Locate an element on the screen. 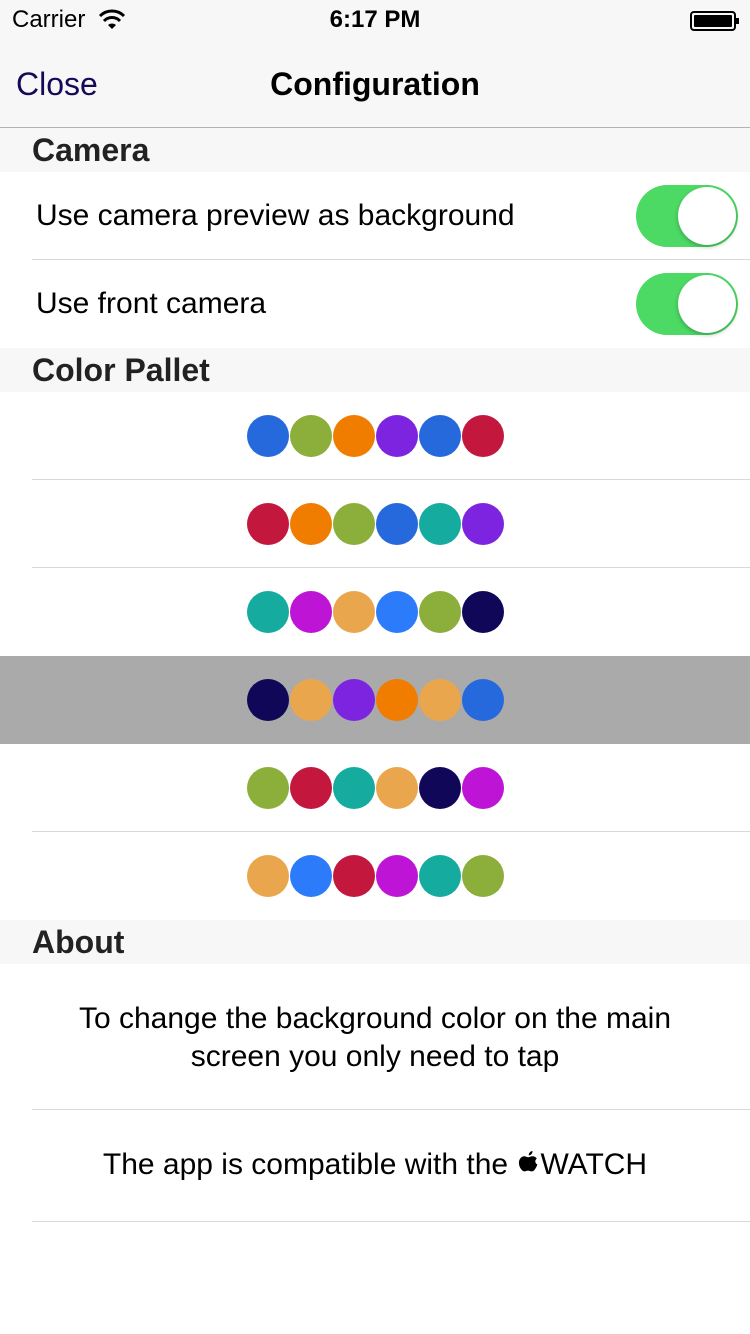 The image size is (750, 1334). section-header-label: About is located at coordinates (78, 942).